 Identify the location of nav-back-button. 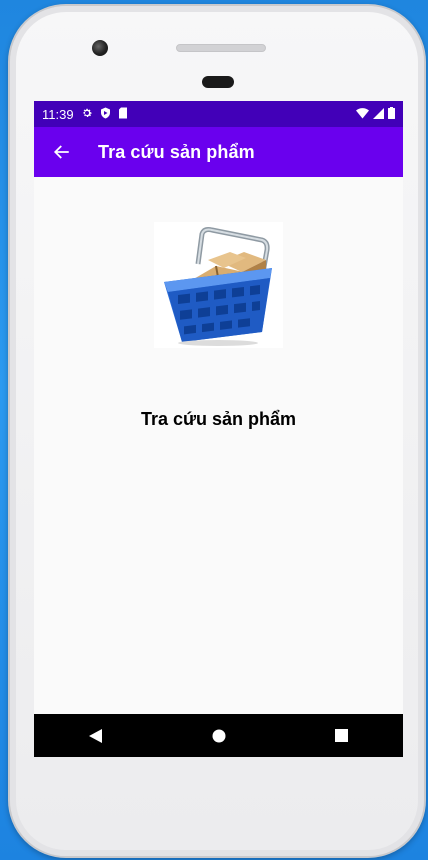
(96, 736).